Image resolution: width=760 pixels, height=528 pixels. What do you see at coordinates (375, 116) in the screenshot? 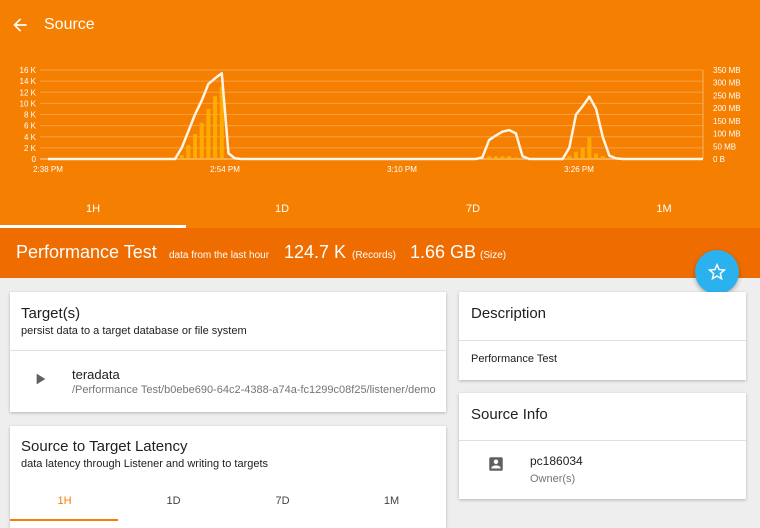
I see `chart-series-line` at bounding box center [375, 116].